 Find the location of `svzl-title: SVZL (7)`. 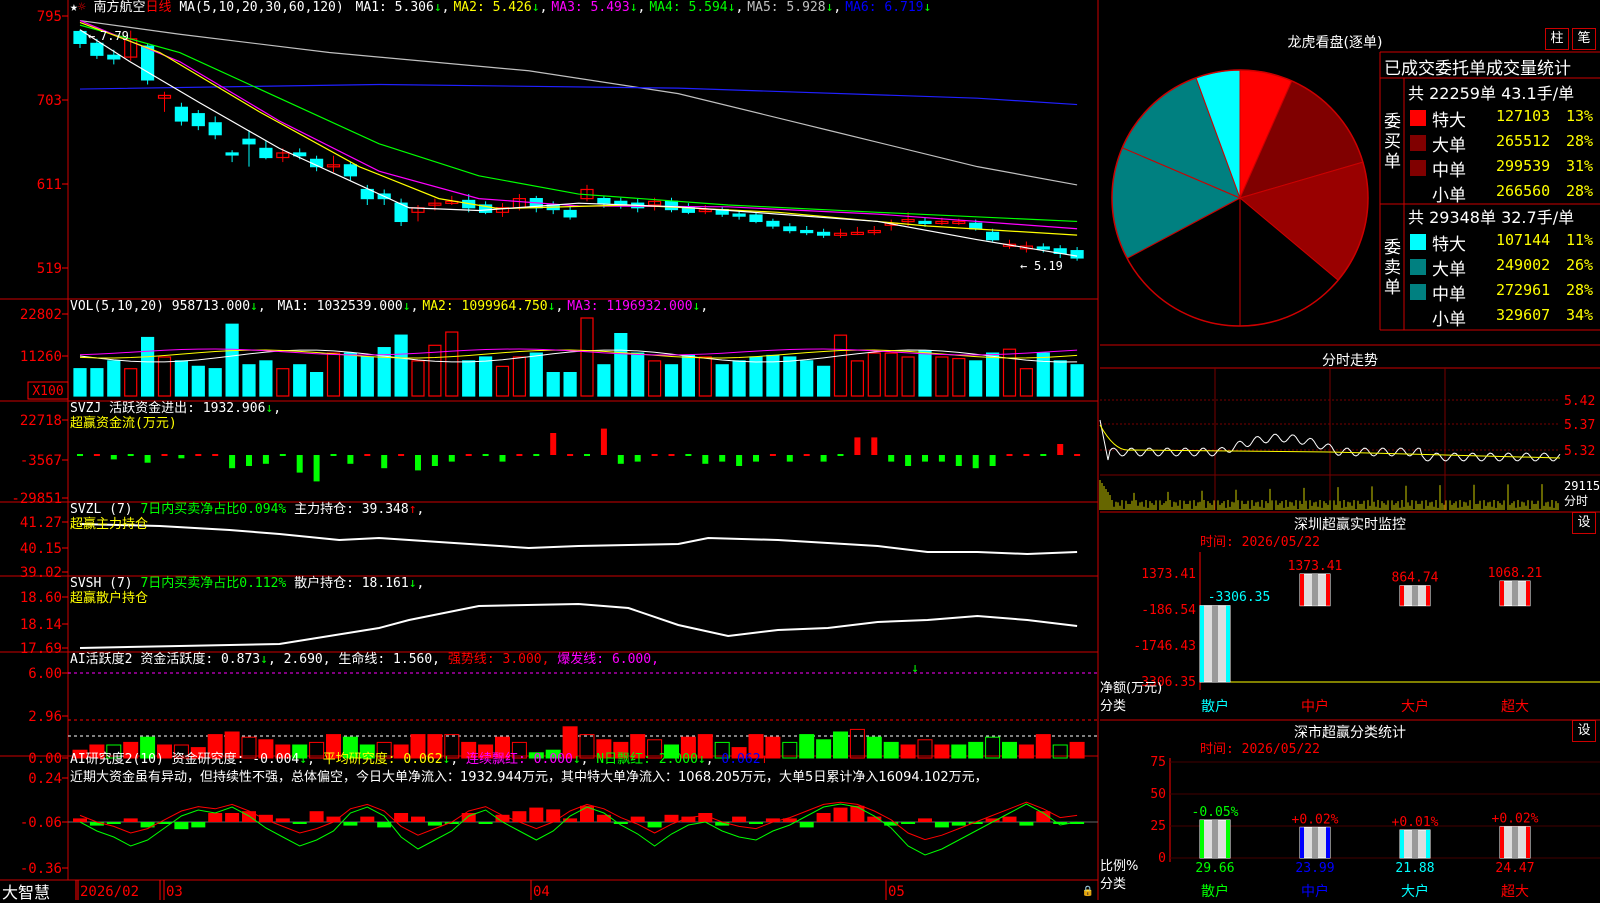

svzl-title: SVZL (7) is located at coordinates (101, 509).